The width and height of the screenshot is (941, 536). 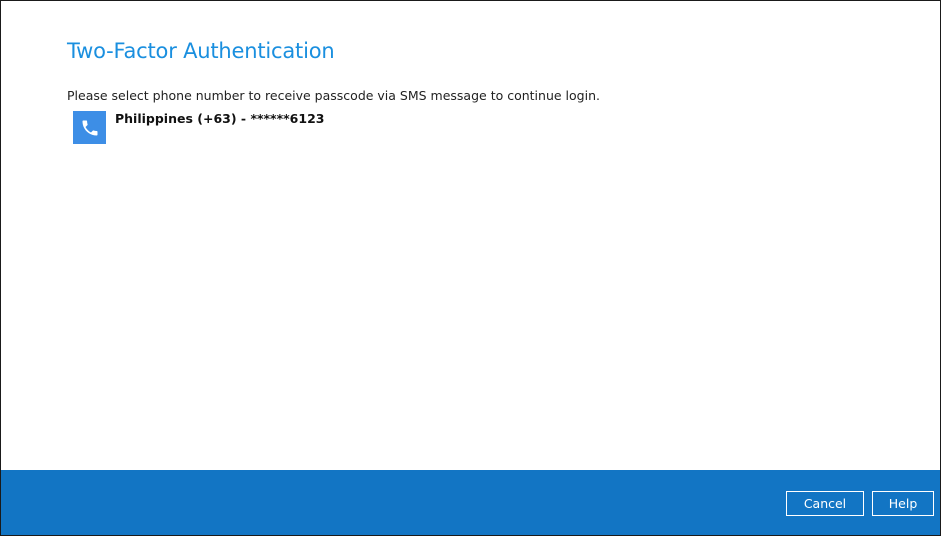 I want to click on cancel-button: Cancel, so click(x=825, y=503).